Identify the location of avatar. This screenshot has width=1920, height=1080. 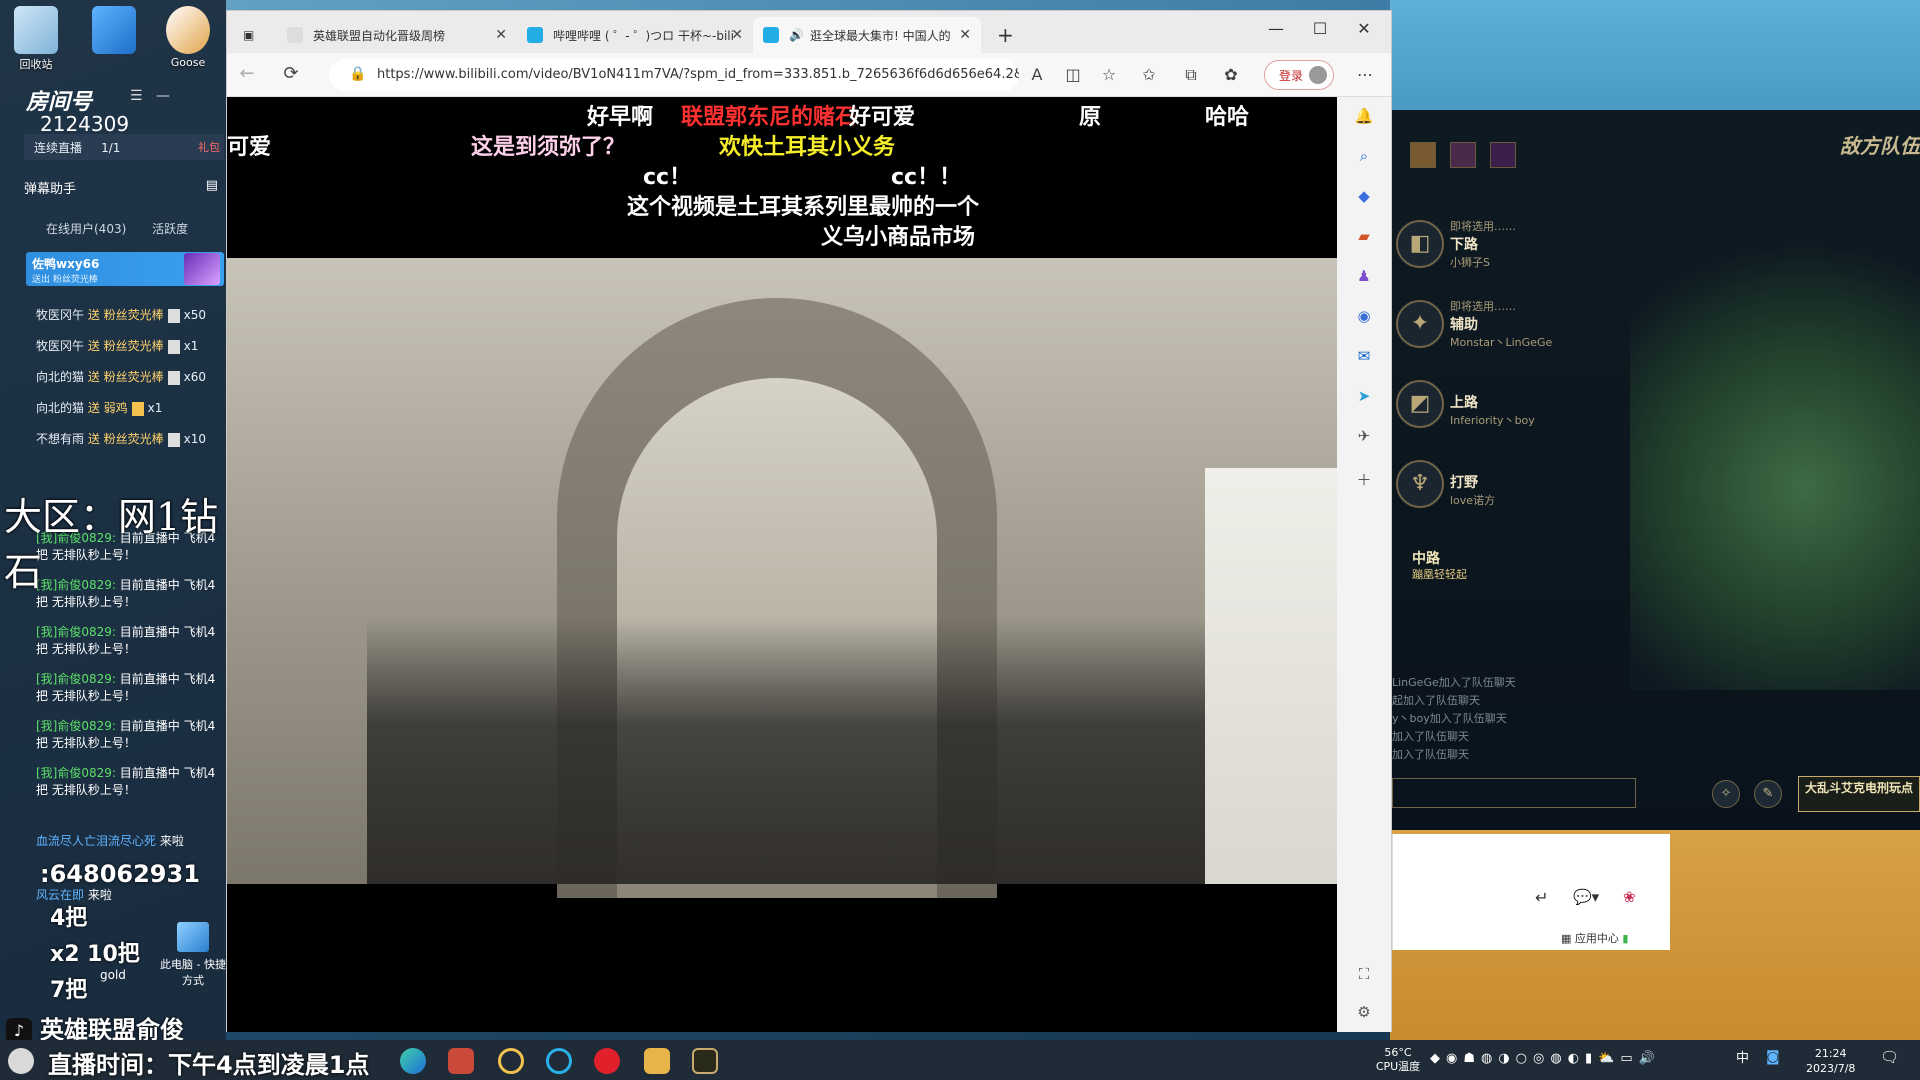
(1318, 75).